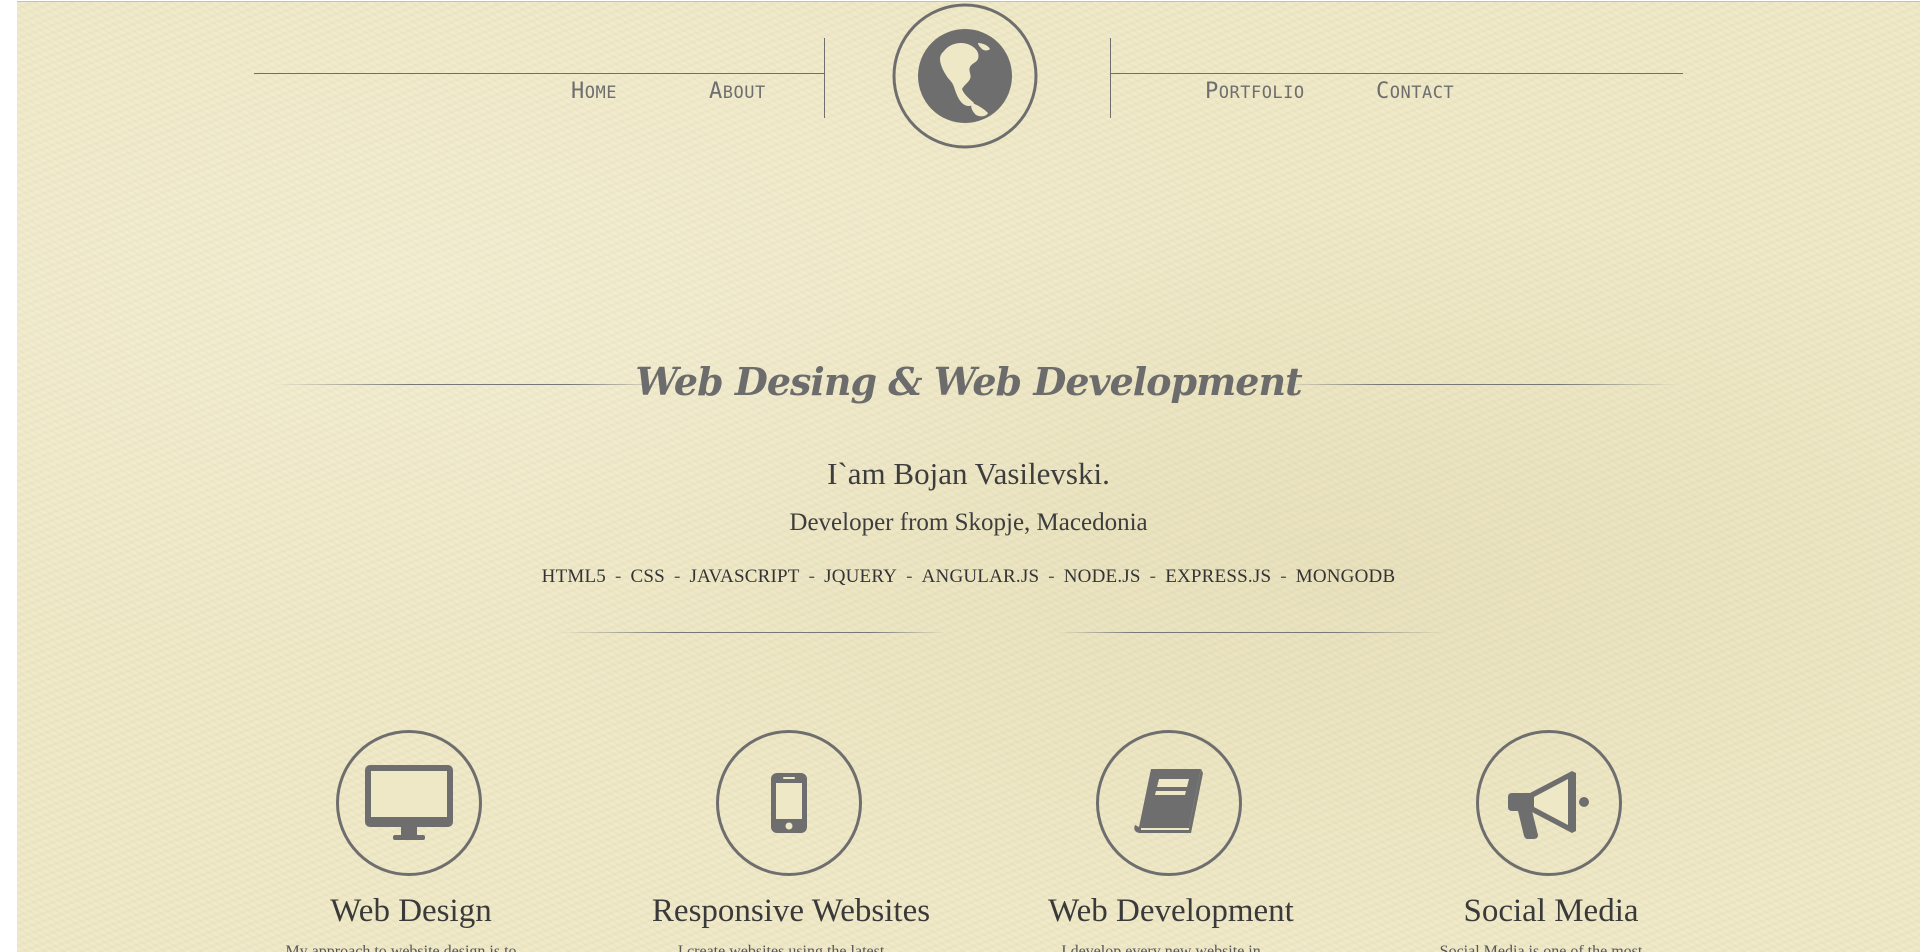  I want to click on hero-name: I`am Bojan Vasilevski., so click(968, 473).